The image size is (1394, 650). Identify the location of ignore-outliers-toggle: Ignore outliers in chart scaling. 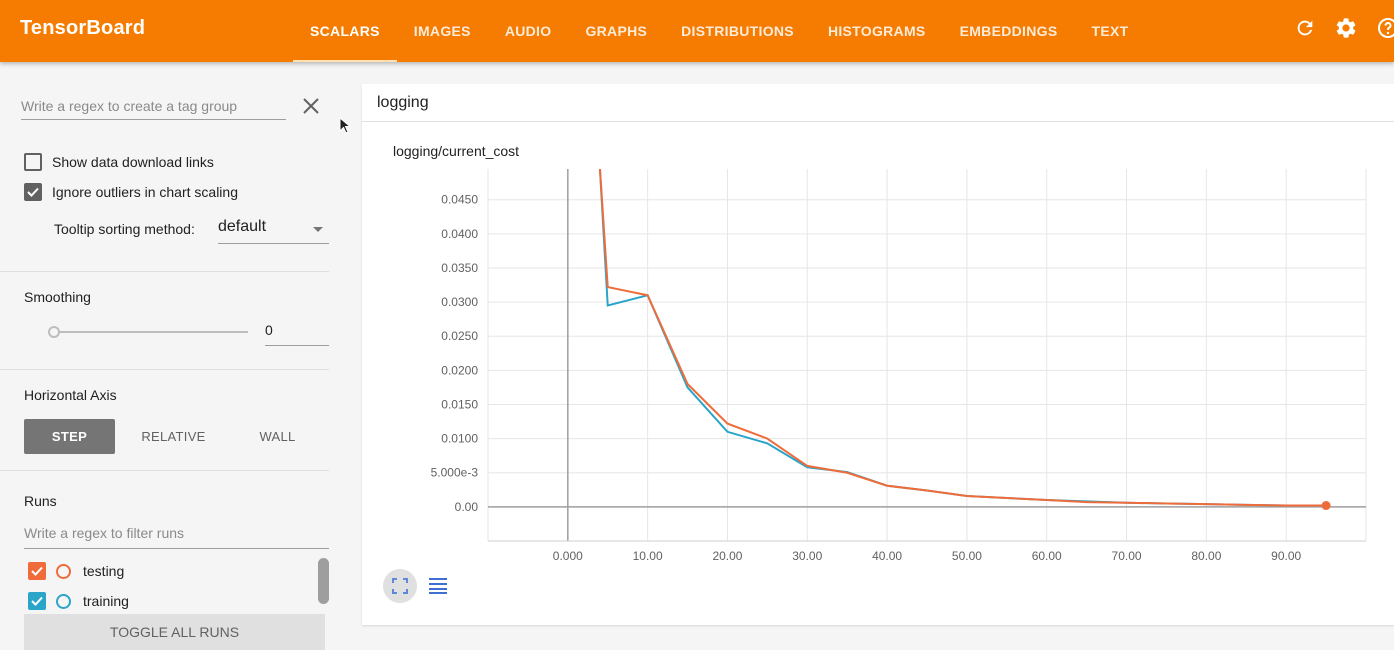
(131, 192).